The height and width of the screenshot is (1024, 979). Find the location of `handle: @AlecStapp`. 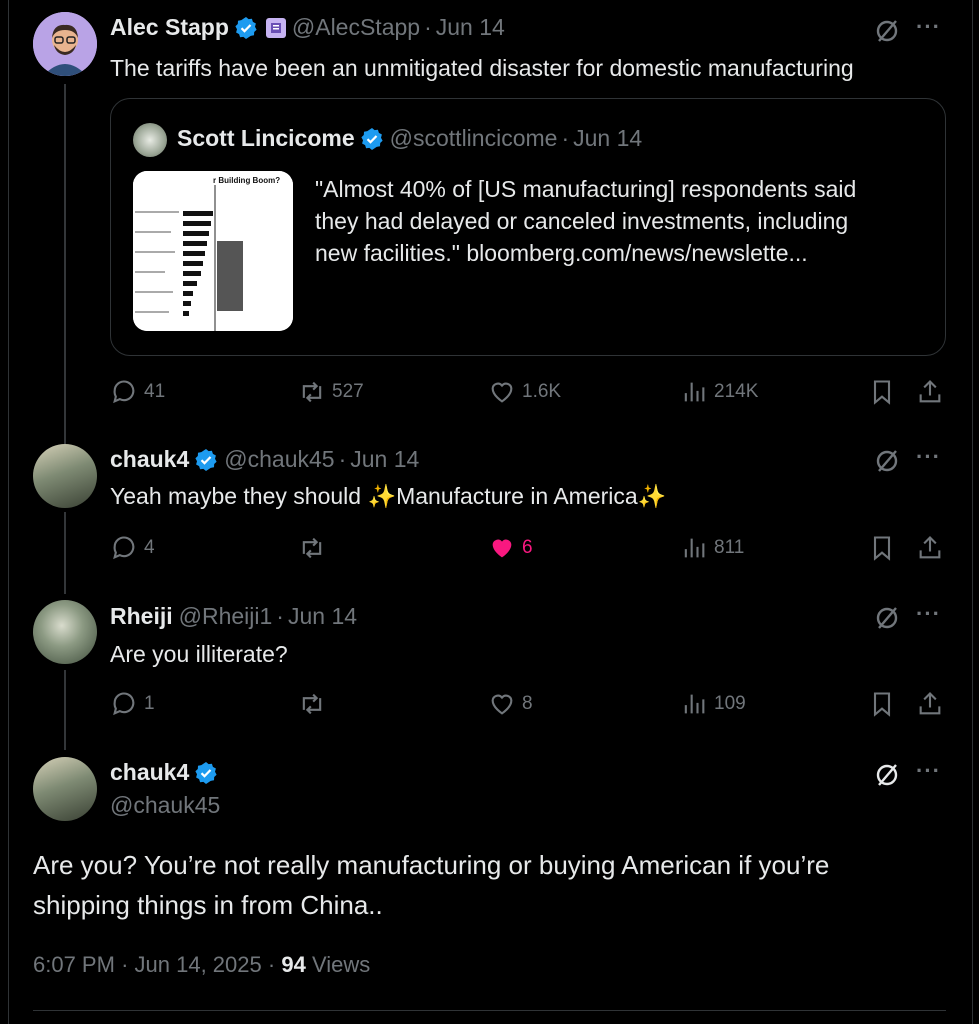

handle: @AlecStapp is located at coordinates (356, 27).